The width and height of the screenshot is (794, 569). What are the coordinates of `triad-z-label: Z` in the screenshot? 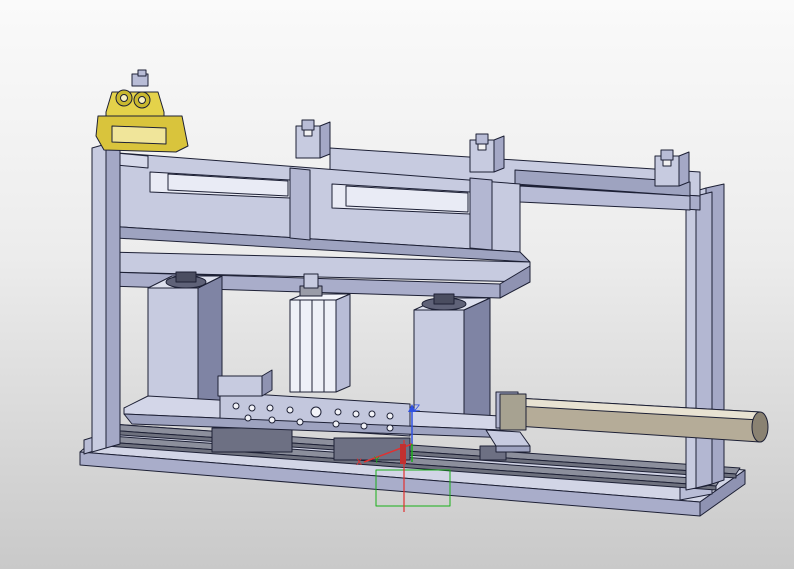 It's located at (417, 409).